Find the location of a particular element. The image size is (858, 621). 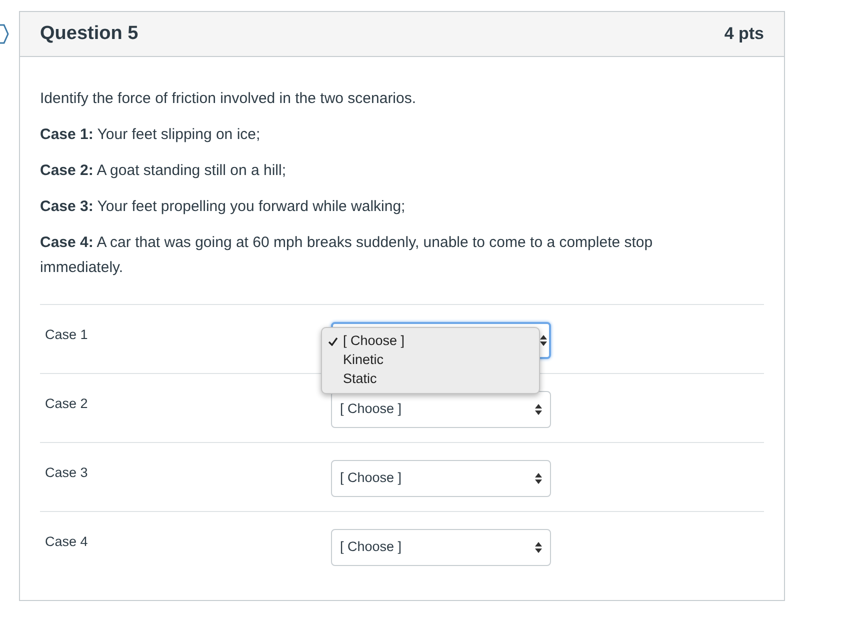

menu-option: [ Choose ] is located at coordinates (430, 341).